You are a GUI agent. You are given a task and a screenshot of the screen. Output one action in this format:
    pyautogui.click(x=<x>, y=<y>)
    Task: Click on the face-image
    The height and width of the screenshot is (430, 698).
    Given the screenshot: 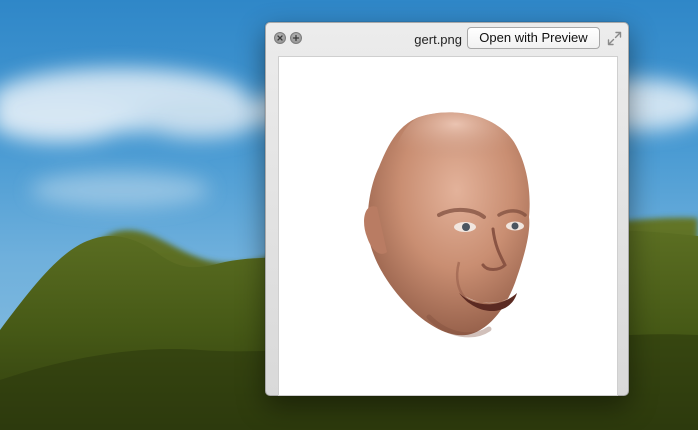 What is the action you would take?
    pyautogui.click(x=447, y=225)
    